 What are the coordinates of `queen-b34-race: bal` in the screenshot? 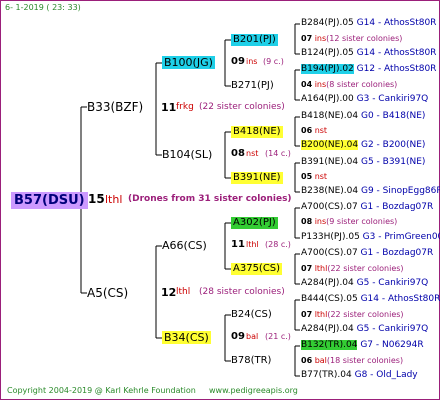 It's located at (252, 336).